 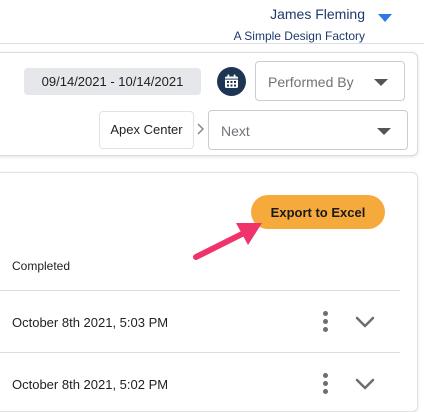 What do you see at coordinates (317, 14) in the screenshot?
I see `user-name: James Fleming` at bounding box center [317, 14].